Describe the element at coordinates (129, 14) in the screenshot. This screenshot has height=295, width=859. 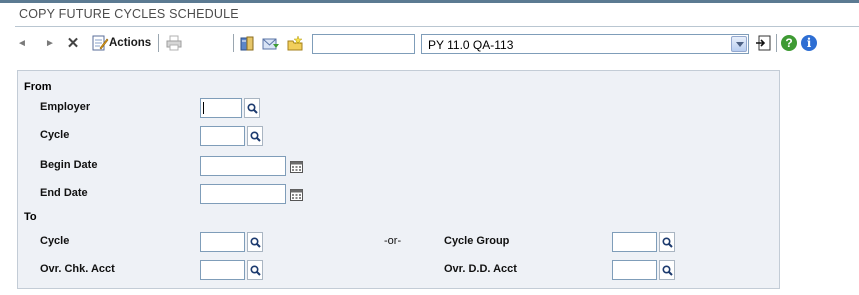
I see `form-title: COPY FUTURE CYCLES SCHEDULE` at that location.